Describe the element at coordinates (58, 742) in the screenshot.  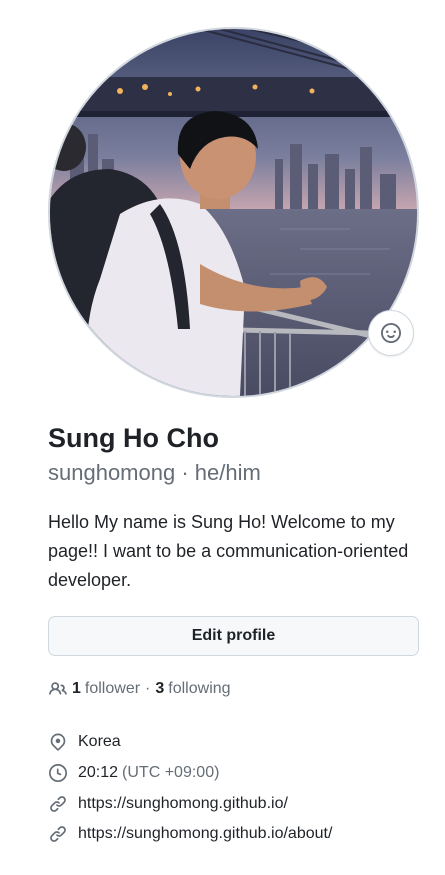
I see `location-icon` at that location.